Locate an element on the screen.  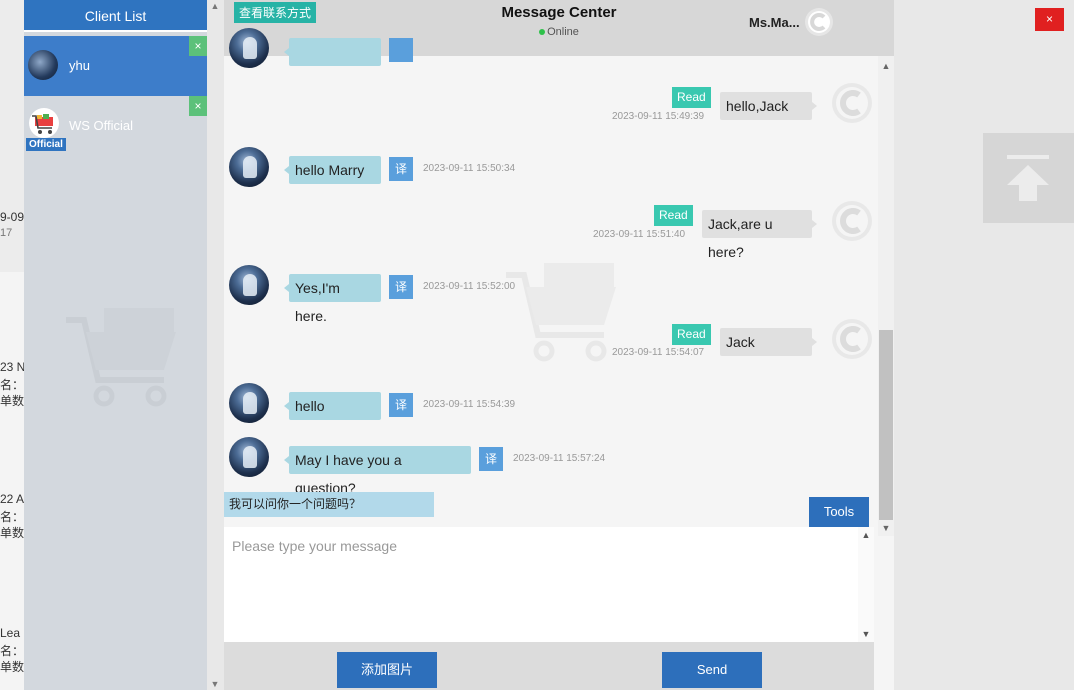
avatar is located at coordinates (43, 65).